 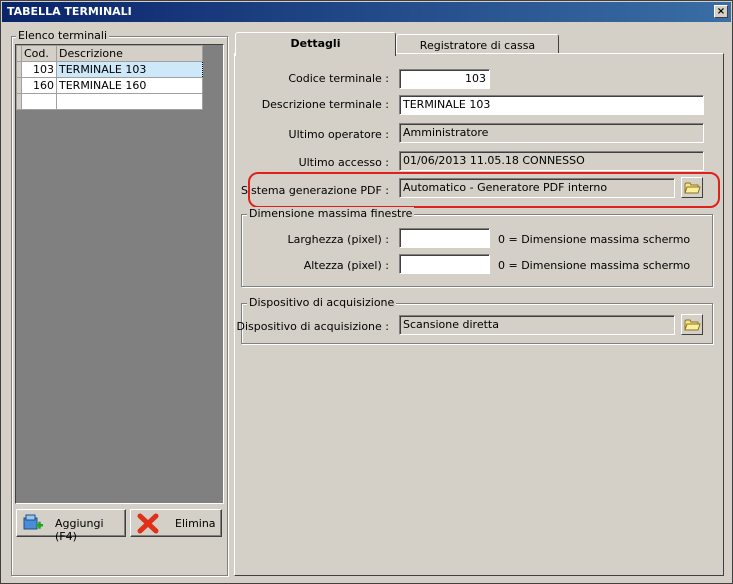 What do you see at coordinates (338, 134) in the screenshot?
I see `ultimo-operatore-label: Ultimo operatore :` at bounding box center [338, 134].